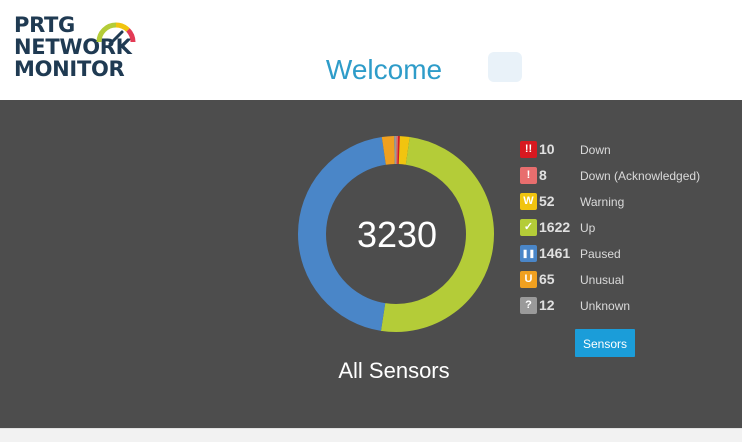 The height and width of the screenshot is (442, 742). Describe the element at coordinates (371, 70) in the screenshot. I see `page-title: Welcome` at that location.